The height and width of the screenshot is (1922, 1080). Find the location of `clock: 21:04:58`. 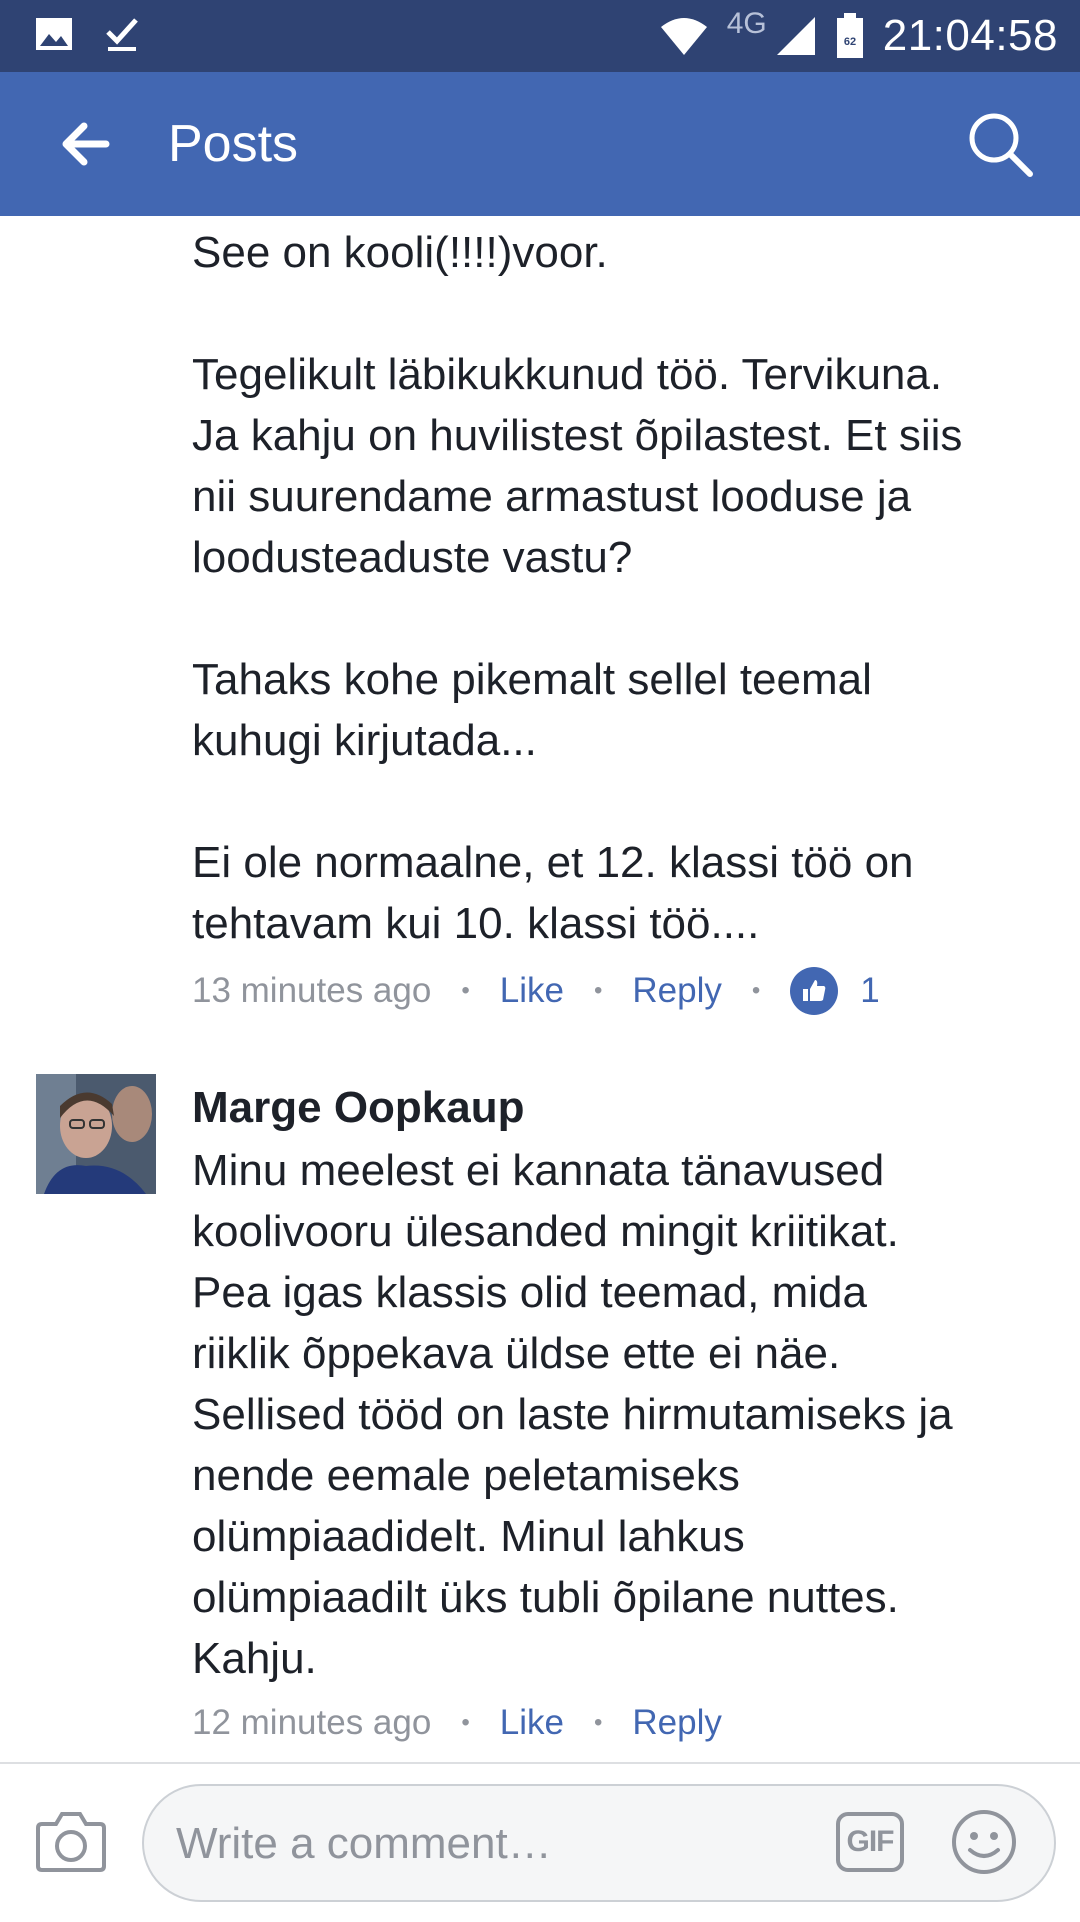

clock: 21:04:58 is located at coordinates (970, 35).